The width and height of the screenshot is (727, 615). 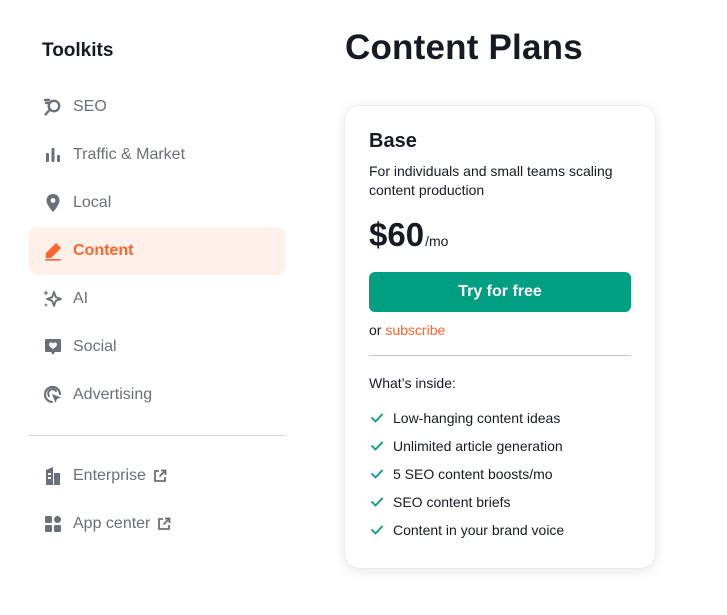 I want to click on feature-item: Low-hanging content ideas, so click(x=466, y=418).